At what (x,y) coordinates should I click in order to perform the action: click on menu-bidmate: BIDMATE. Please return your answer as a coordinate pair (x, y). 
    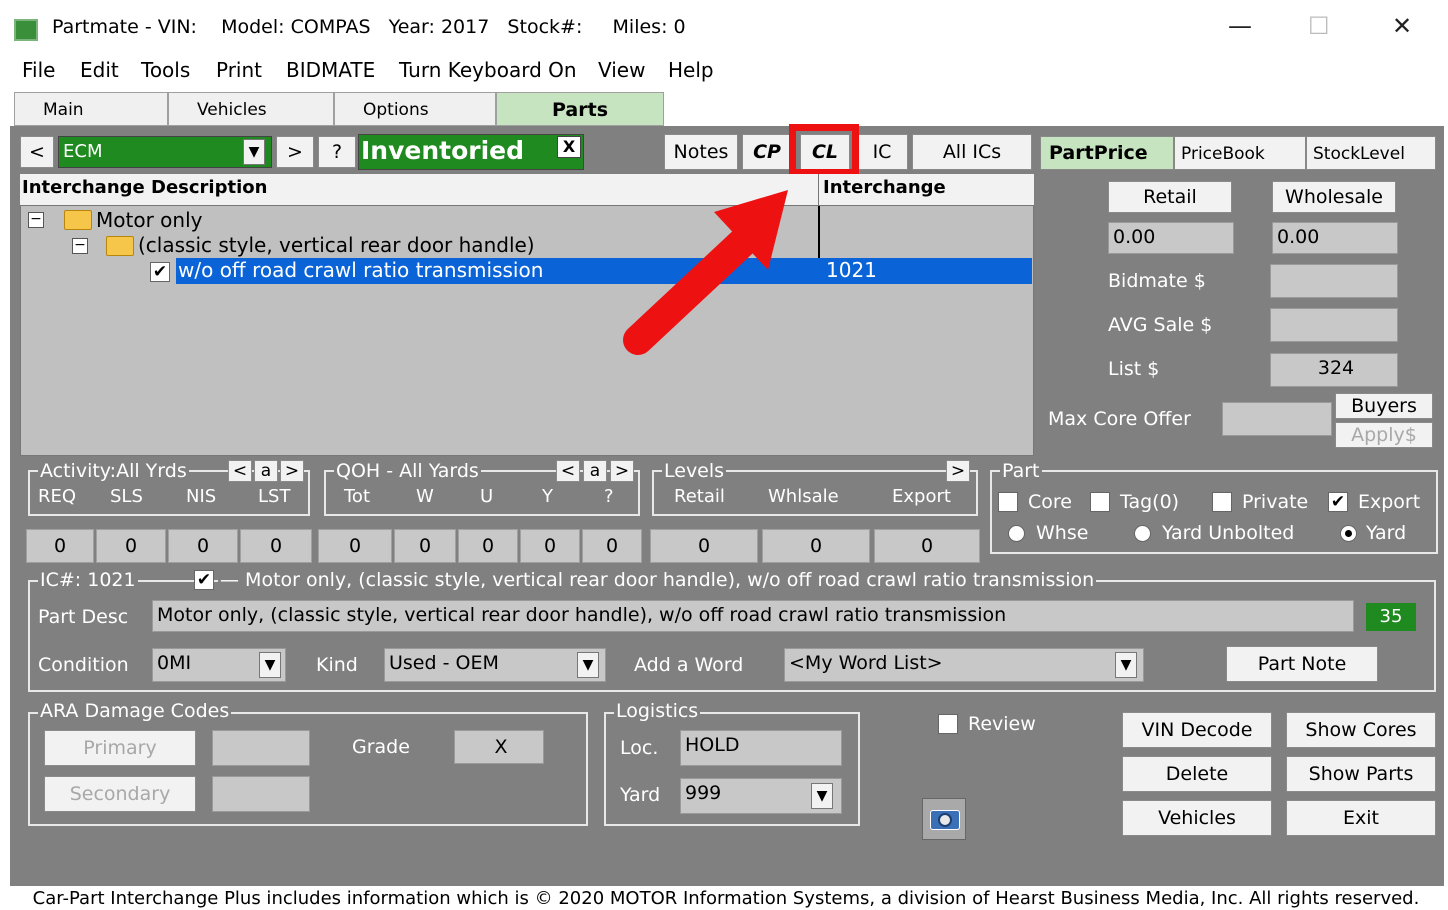
    Looking at the image, I should click on (330, 70).